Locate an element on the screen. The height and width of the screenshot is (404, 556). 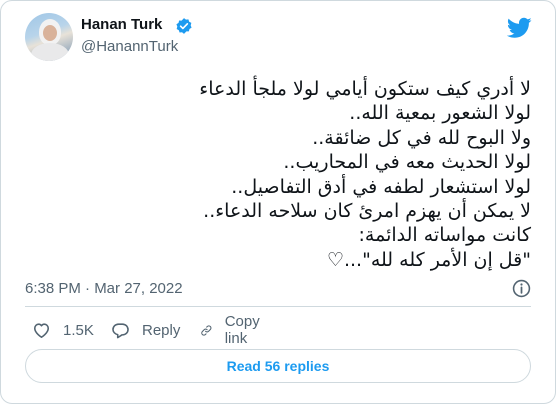
divider is located at coordinates (278, 306).